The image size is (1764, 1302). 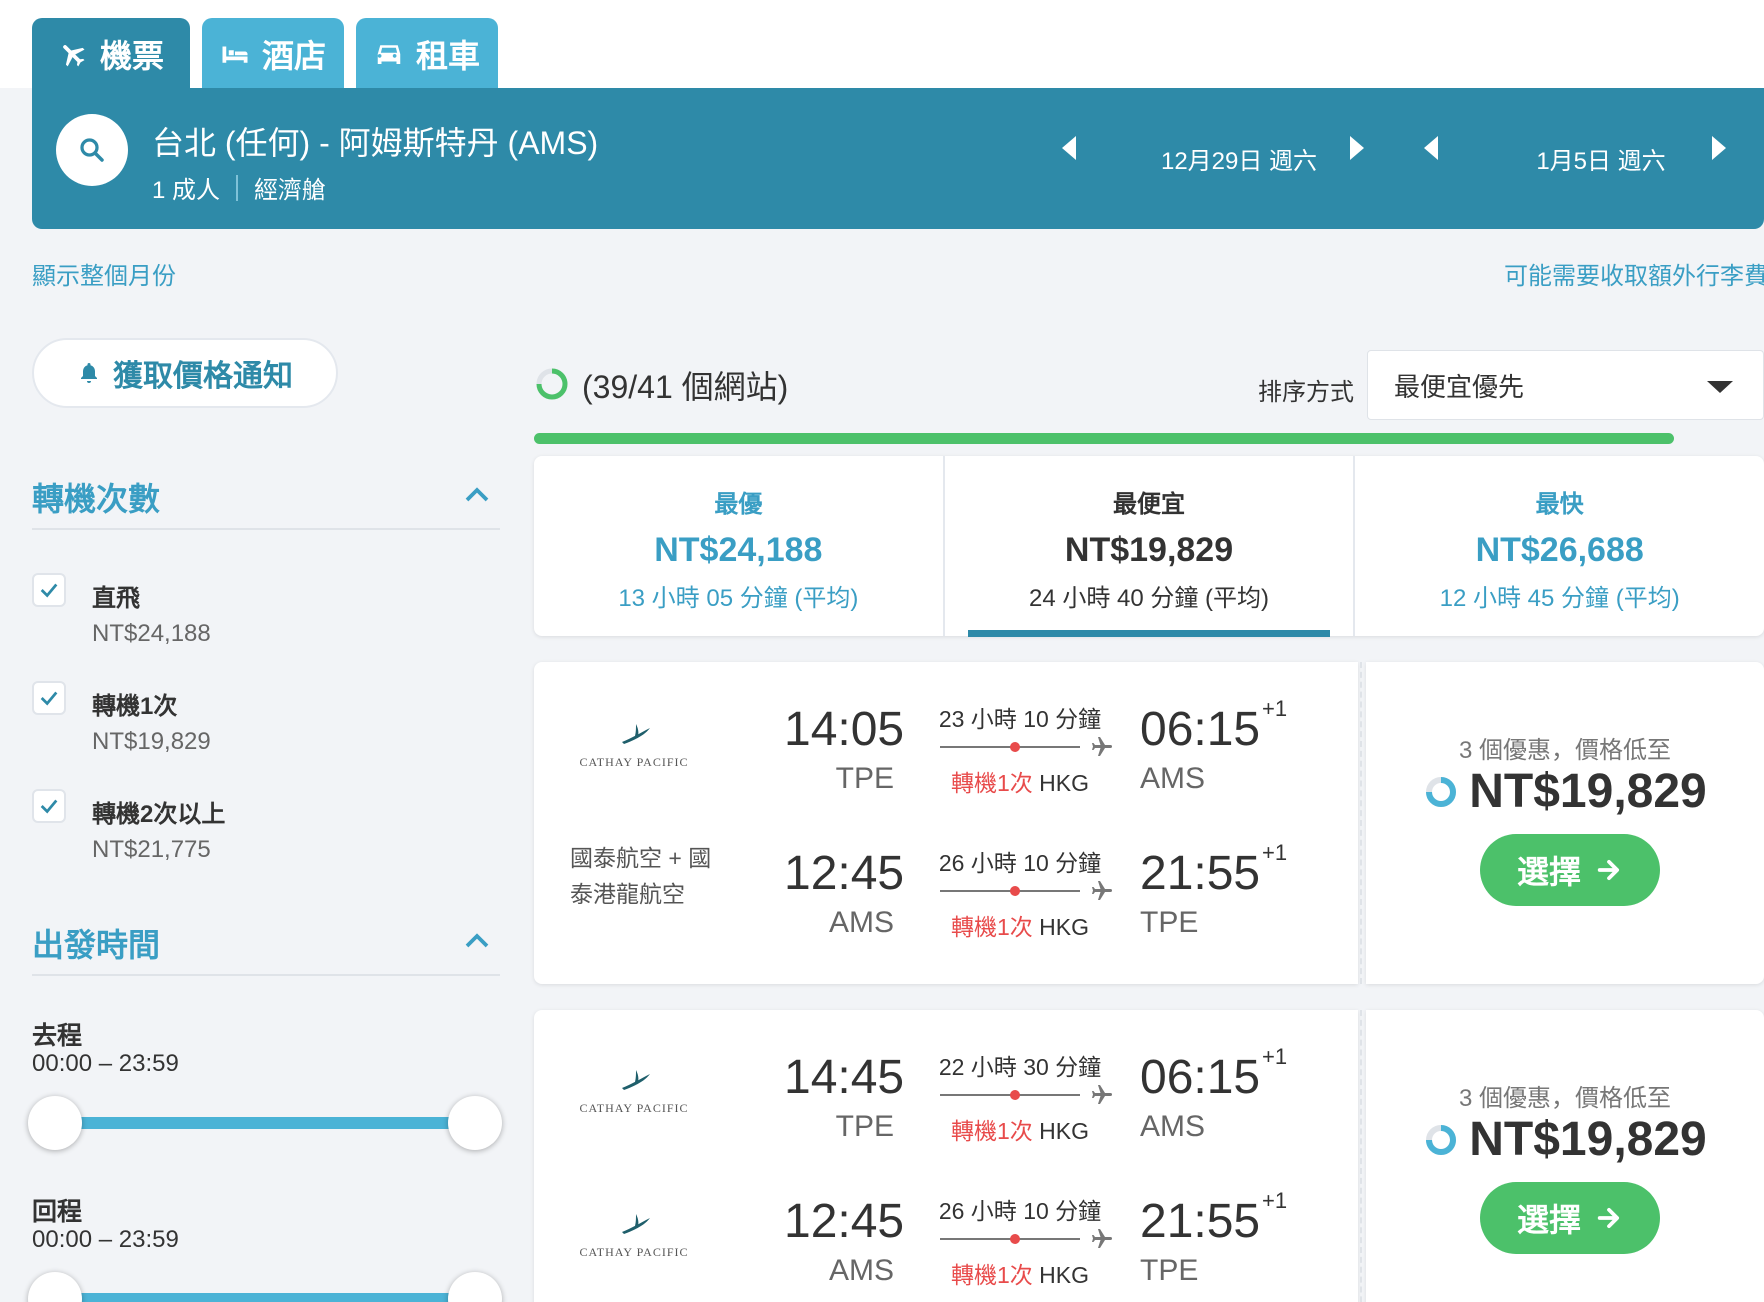 I want to click on inbound-arrive-airport: TPE, so click(x=1169, y=1270).